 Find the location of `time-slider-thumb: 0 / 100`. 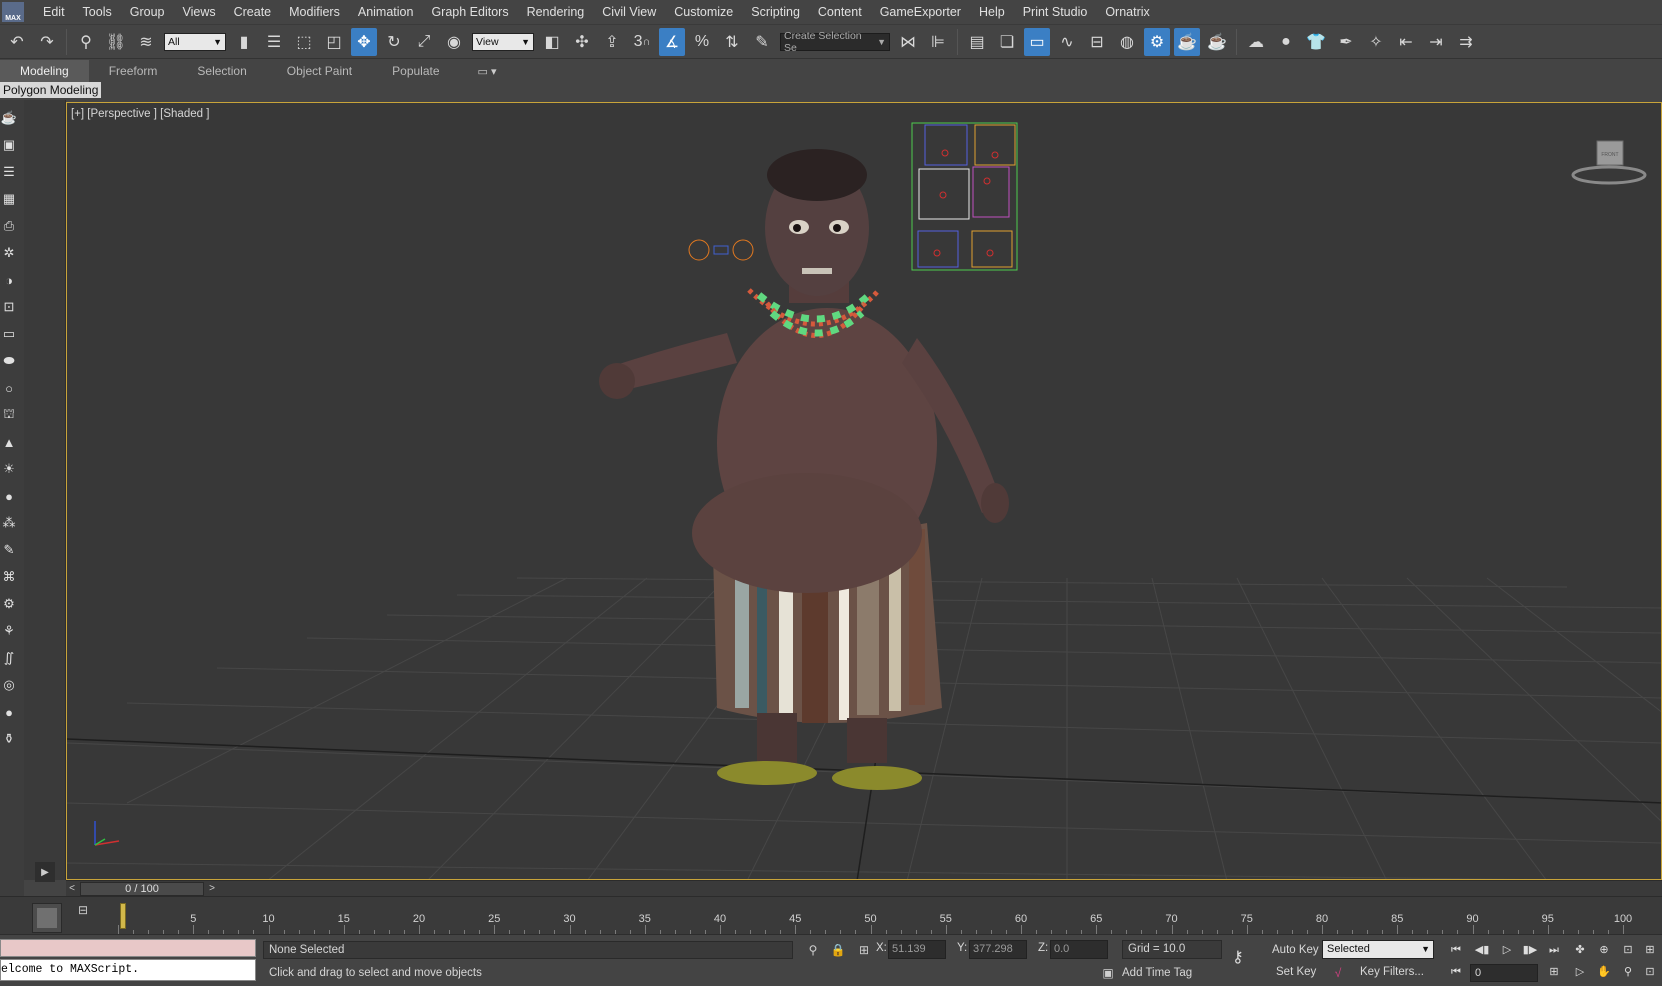

time-slider-thumb: 0 / 100 is located at coordinates (142, 889).